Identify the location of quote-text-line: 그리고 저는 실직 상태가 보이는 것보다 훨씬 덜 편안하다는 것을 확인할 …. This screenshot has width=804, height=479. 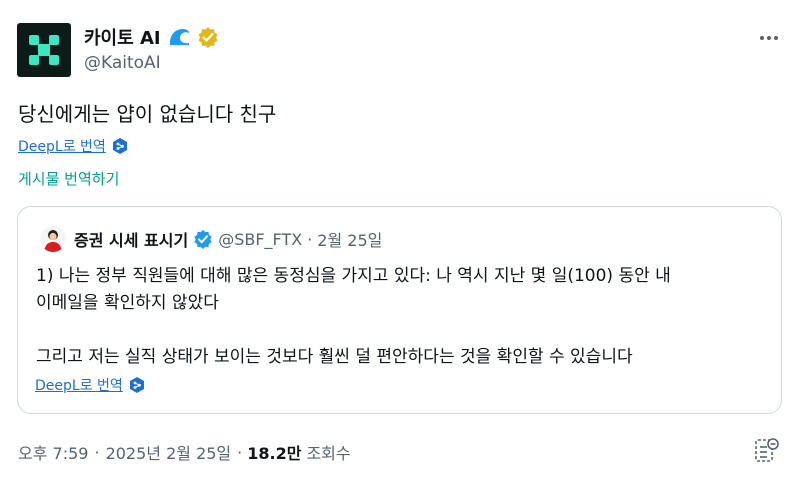
(334, 357).